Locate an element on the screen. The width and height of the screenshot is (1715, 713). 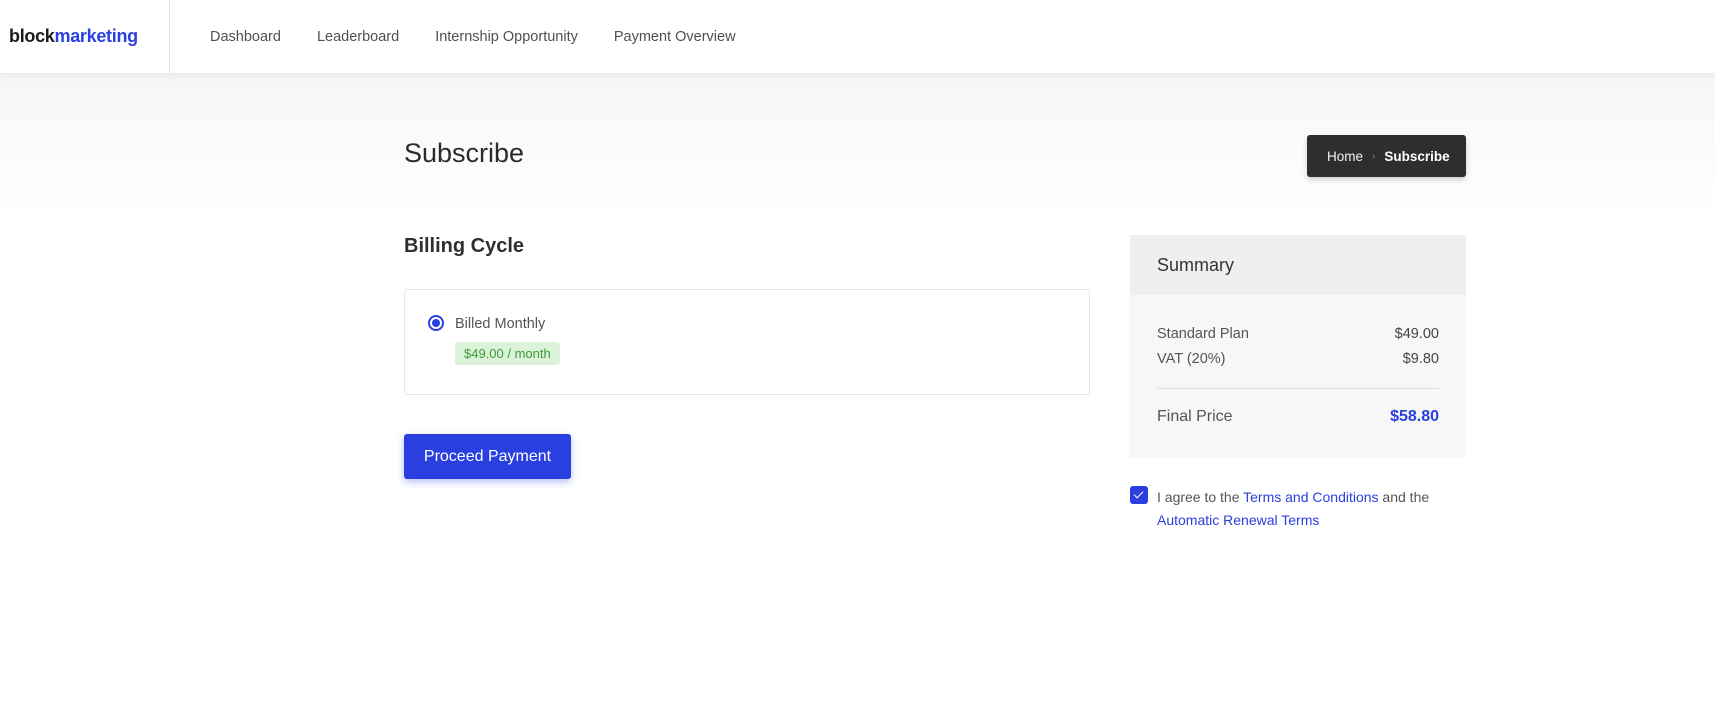
terms-prefix: I agree to the is located at coordinates (1200, 497).